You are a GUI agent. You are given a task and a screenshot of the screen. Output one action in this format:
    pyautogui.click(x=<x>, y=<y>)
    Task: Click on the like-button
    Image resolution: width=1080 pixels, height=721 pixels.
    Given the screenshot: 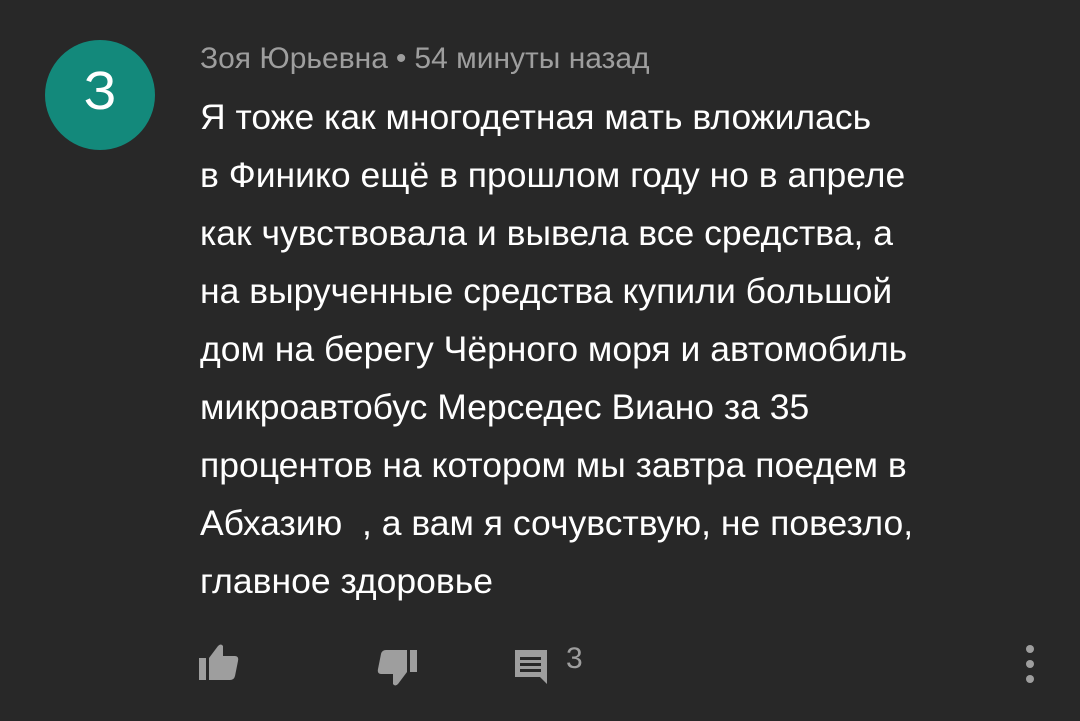 What is the action you would take?
    pyautogui.click(x=219, y=662)
    